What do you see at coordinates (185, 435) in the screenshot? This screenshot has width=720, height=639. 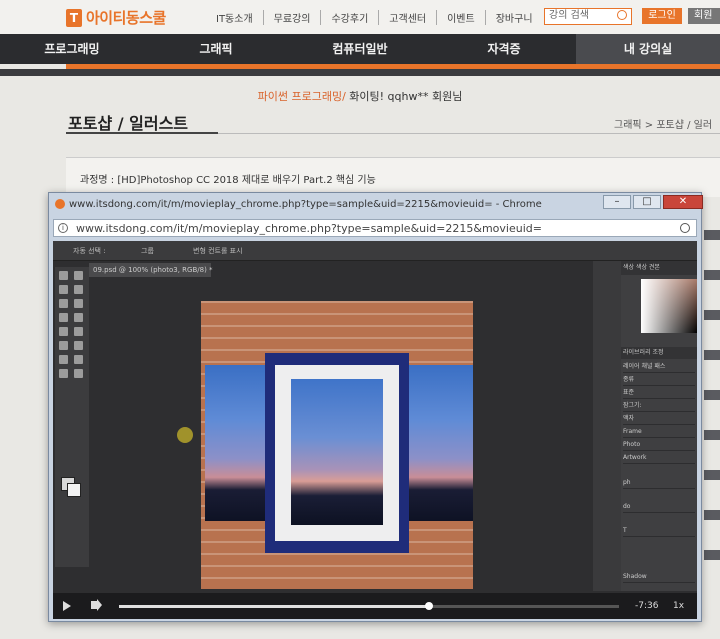 I see `mouse-cursor-highlight` at bounding box center [185, 435].